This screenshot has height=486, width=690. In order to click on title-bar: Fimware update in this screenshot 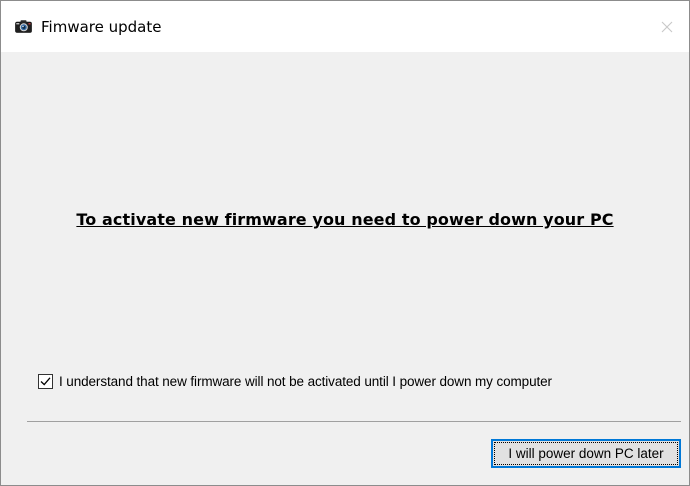, I will do `click(345, 26)`.